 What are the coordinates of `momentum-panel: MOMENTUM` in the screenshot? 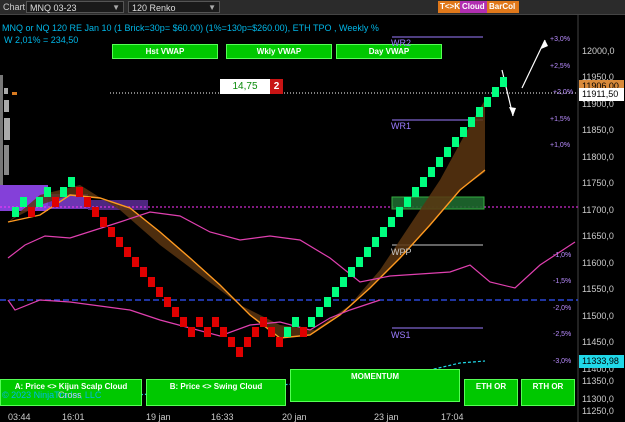 It's located at (375, 385).